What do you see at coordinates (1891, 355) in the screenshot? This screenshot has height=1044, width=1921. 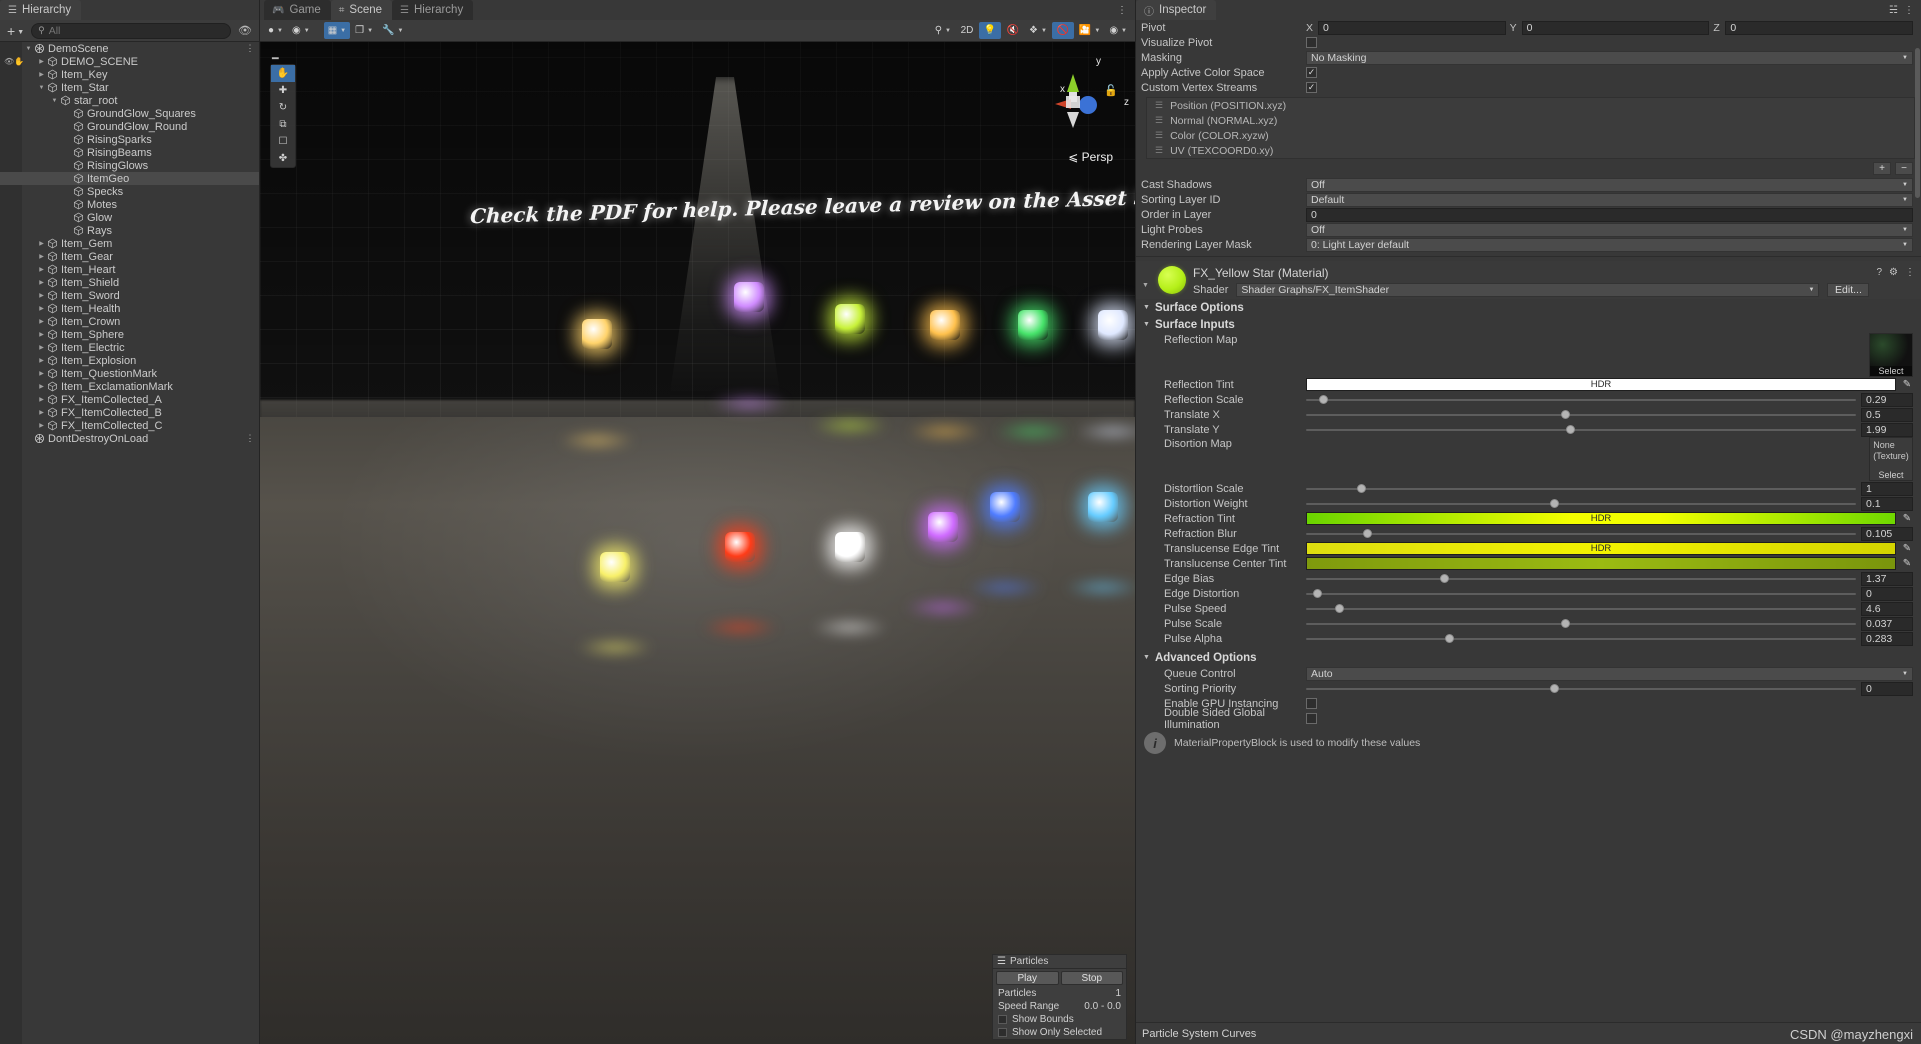 I see `surface-reflection-map-texture-slot: Select` at bounding box center [1891, 355].